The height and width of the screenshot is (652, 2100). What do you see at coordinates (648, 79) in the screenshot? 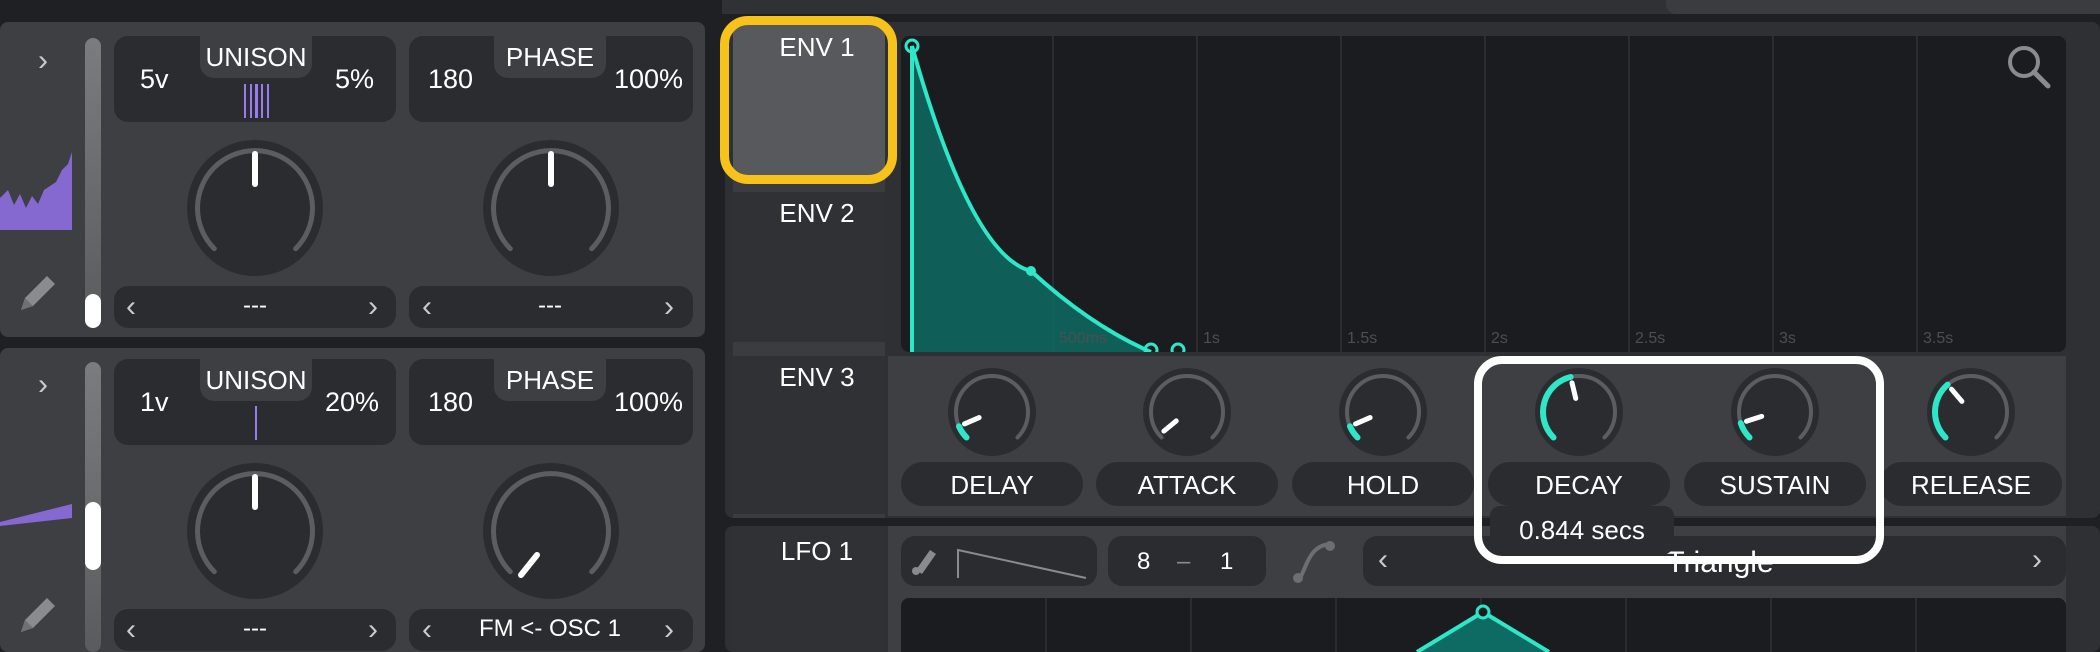
I see `osc-1-phase-random: 100%` at bounding box center [648, 79].